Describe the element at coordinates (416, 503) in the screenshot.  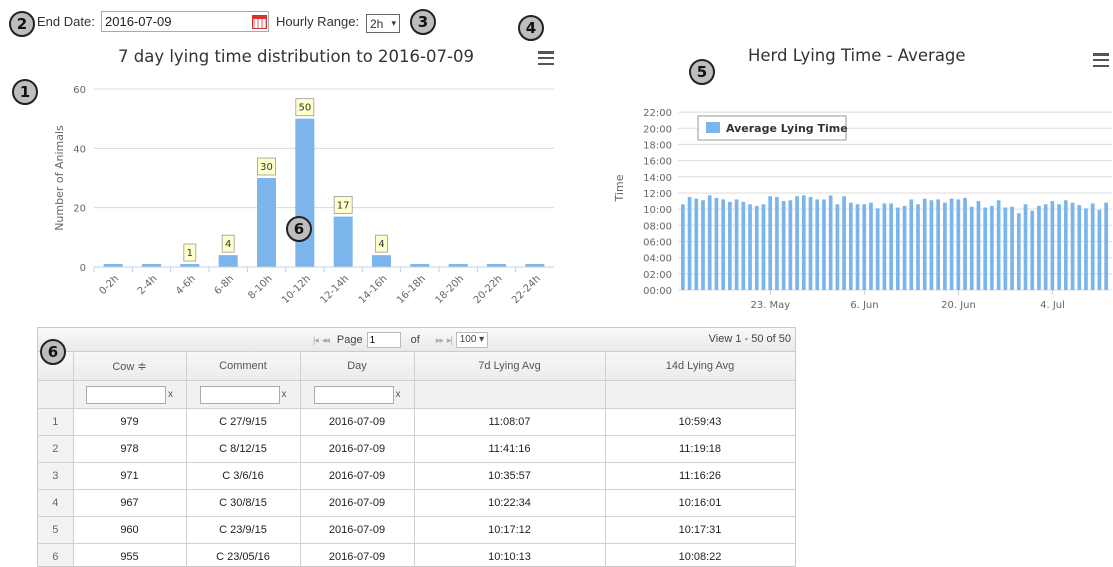
I see `table-row: 4967C 30/8/152016-07-0910:22:3410:16:01` at that location.